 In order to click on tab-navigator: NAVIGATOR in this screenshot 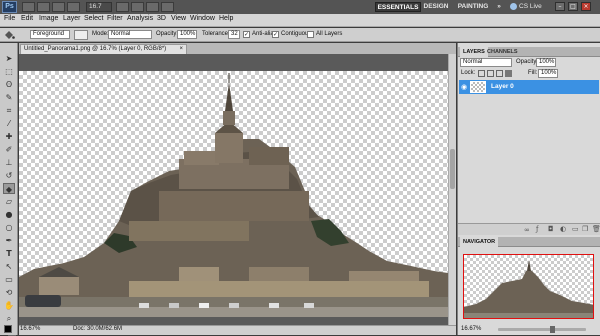, I will do `click(479, 242)`.